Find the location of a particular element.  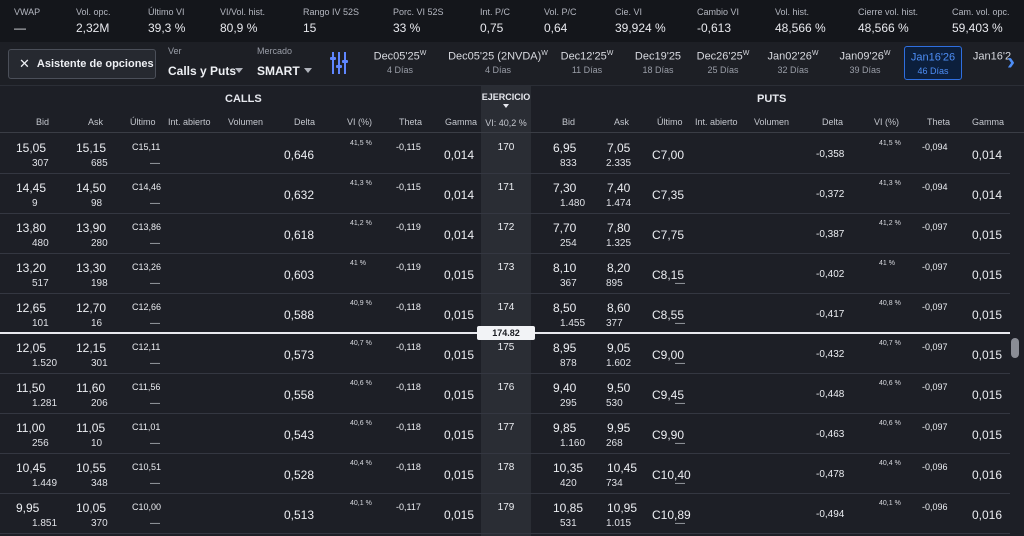

cell-p-vi: 40,6 % is located at coordinates (890, 383).